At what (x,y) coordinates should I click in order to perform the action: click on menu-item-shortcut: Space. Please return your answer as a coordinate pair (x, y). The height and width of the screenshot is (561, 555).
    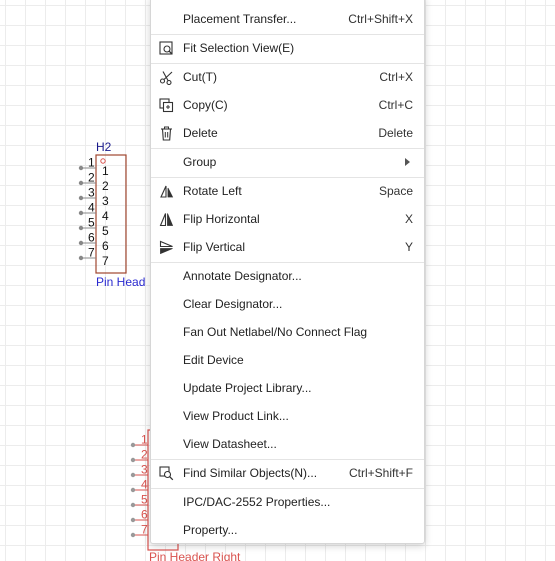
    Looking at the image, I should click on (395, 191).